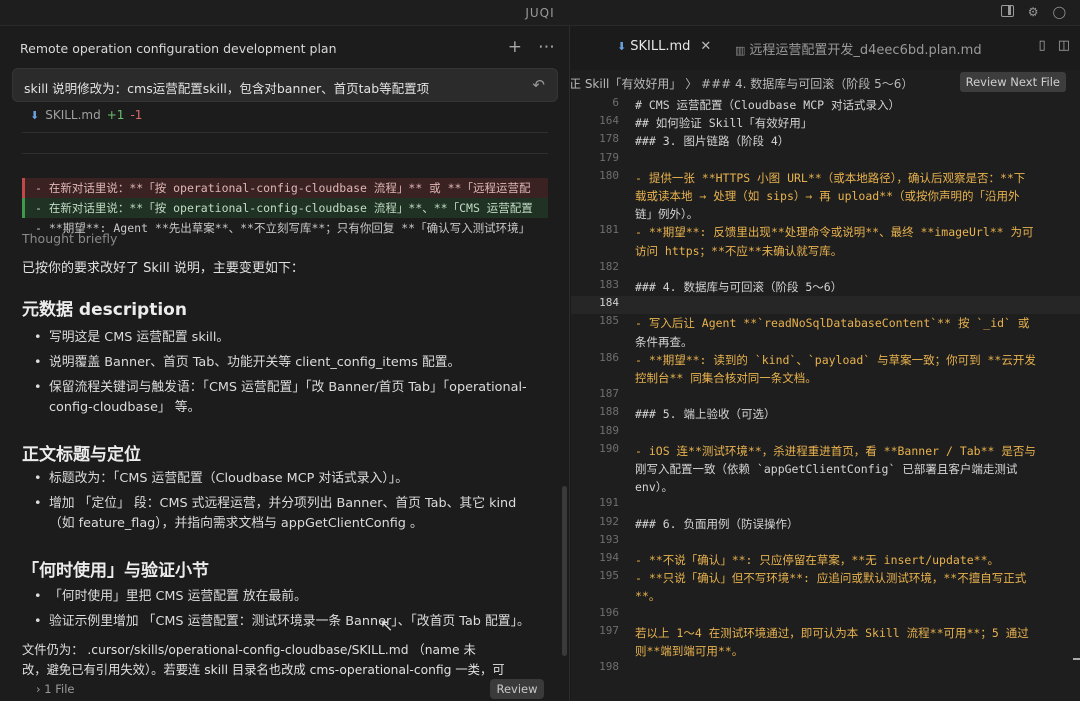  What do you see at coordinates (285, 143) in the screenshot?
I see `diff-divider` at bounding box center [285, 143].